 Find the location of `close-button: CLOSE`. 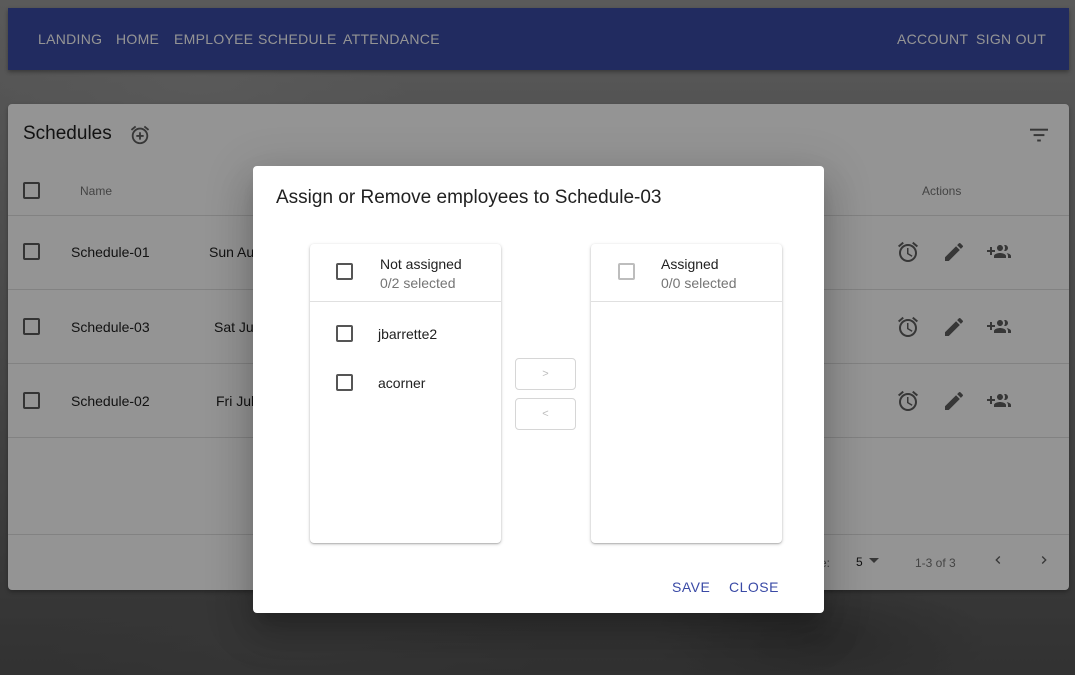

close-button: CLOSE is located at coordinates (754, 587).